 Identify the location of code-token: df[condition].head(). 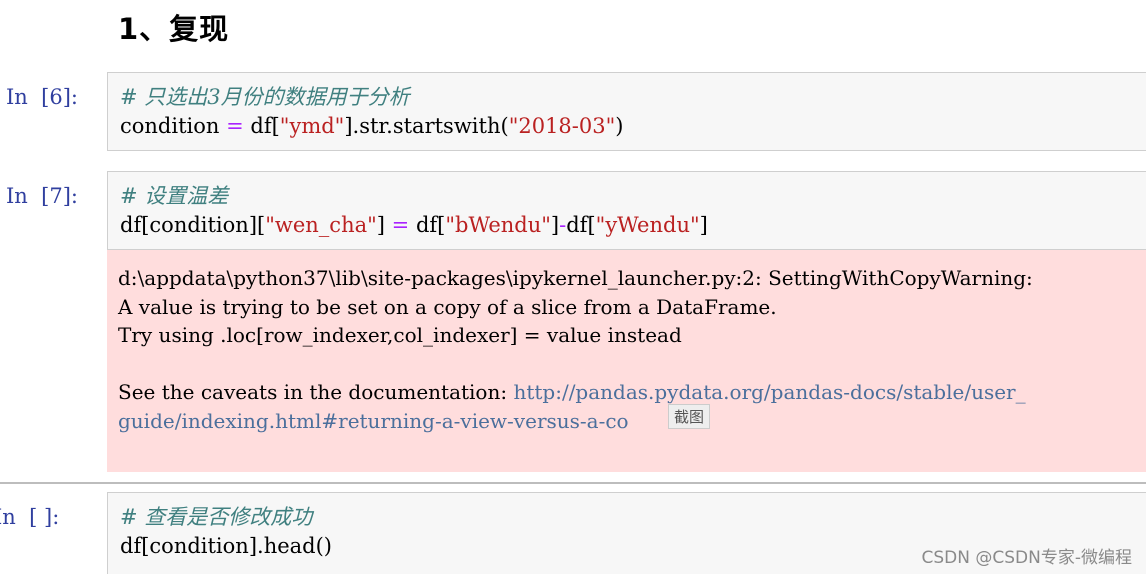
(226, 546).